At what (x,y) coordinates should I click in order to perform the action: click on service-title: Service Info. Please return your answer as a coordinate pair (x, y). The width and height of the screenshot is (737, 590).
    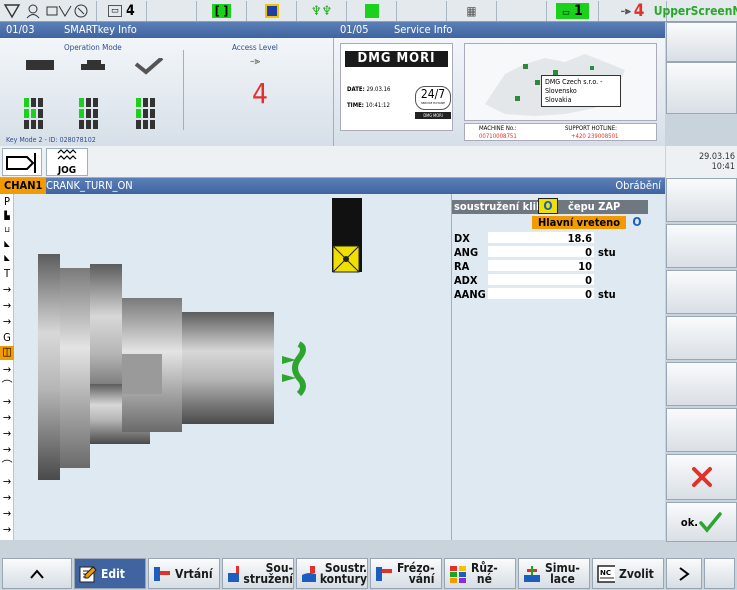
    Looking at the image, I should click on (423, 29).